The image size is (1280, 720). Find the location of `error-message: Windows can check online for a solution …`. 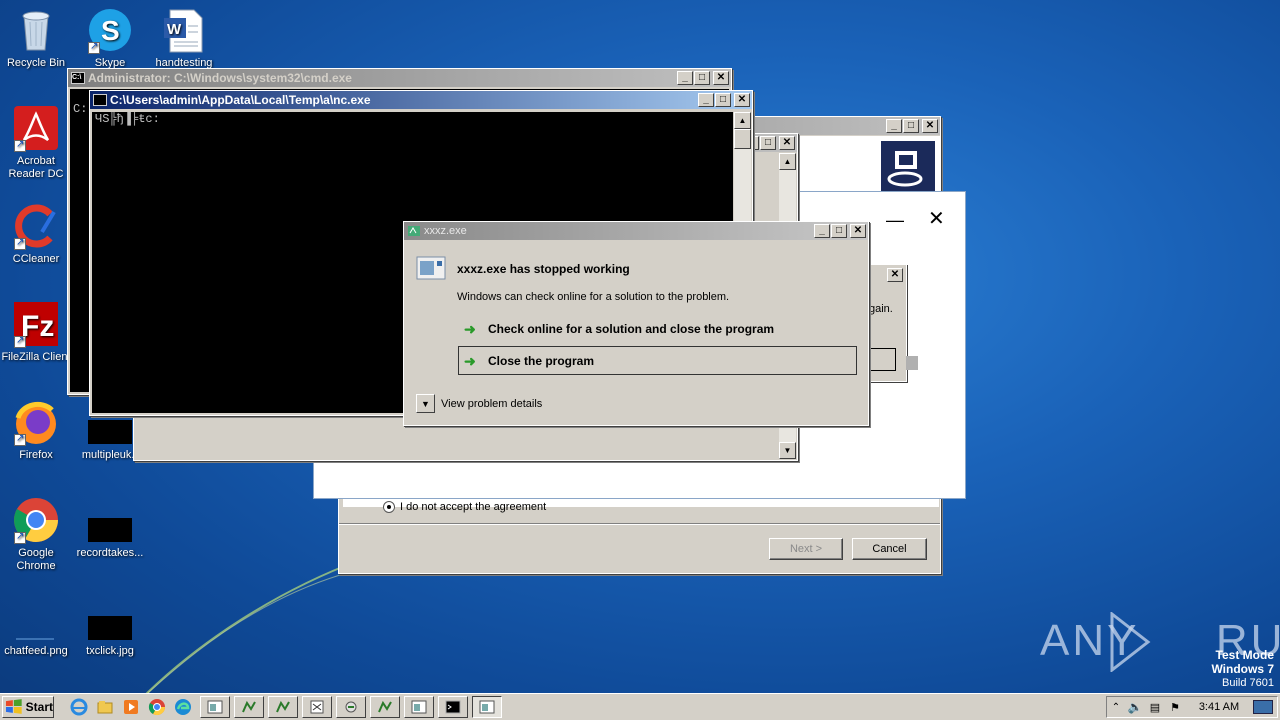

error-message: Windows can check online for a solution … is located at coordinates (593, 297).